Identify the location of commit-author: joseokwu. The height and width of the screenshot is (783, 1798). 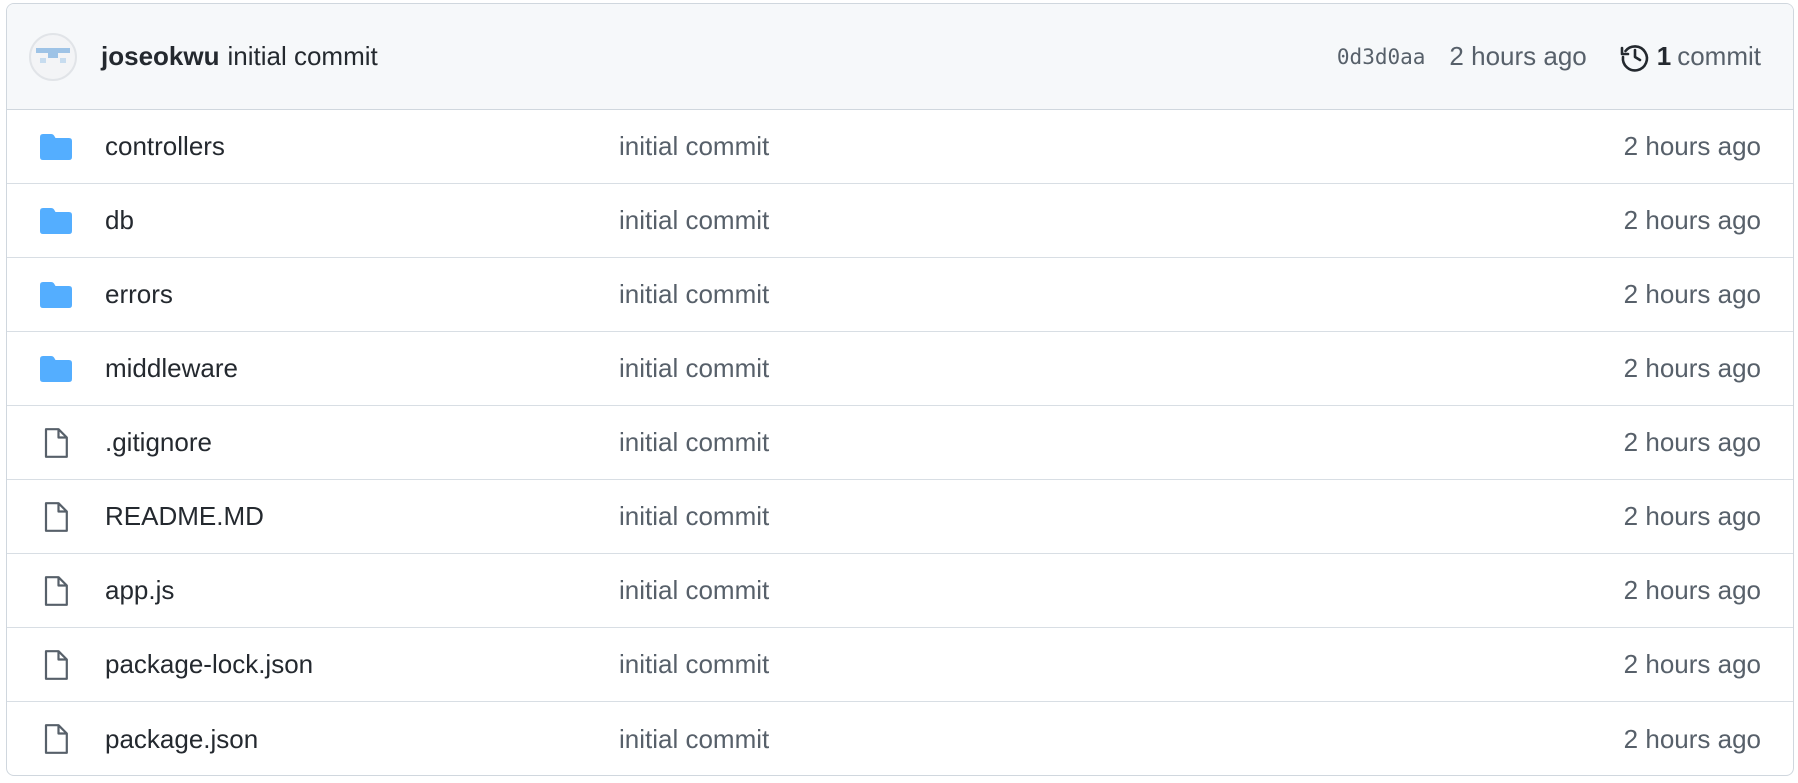
(160, 56).